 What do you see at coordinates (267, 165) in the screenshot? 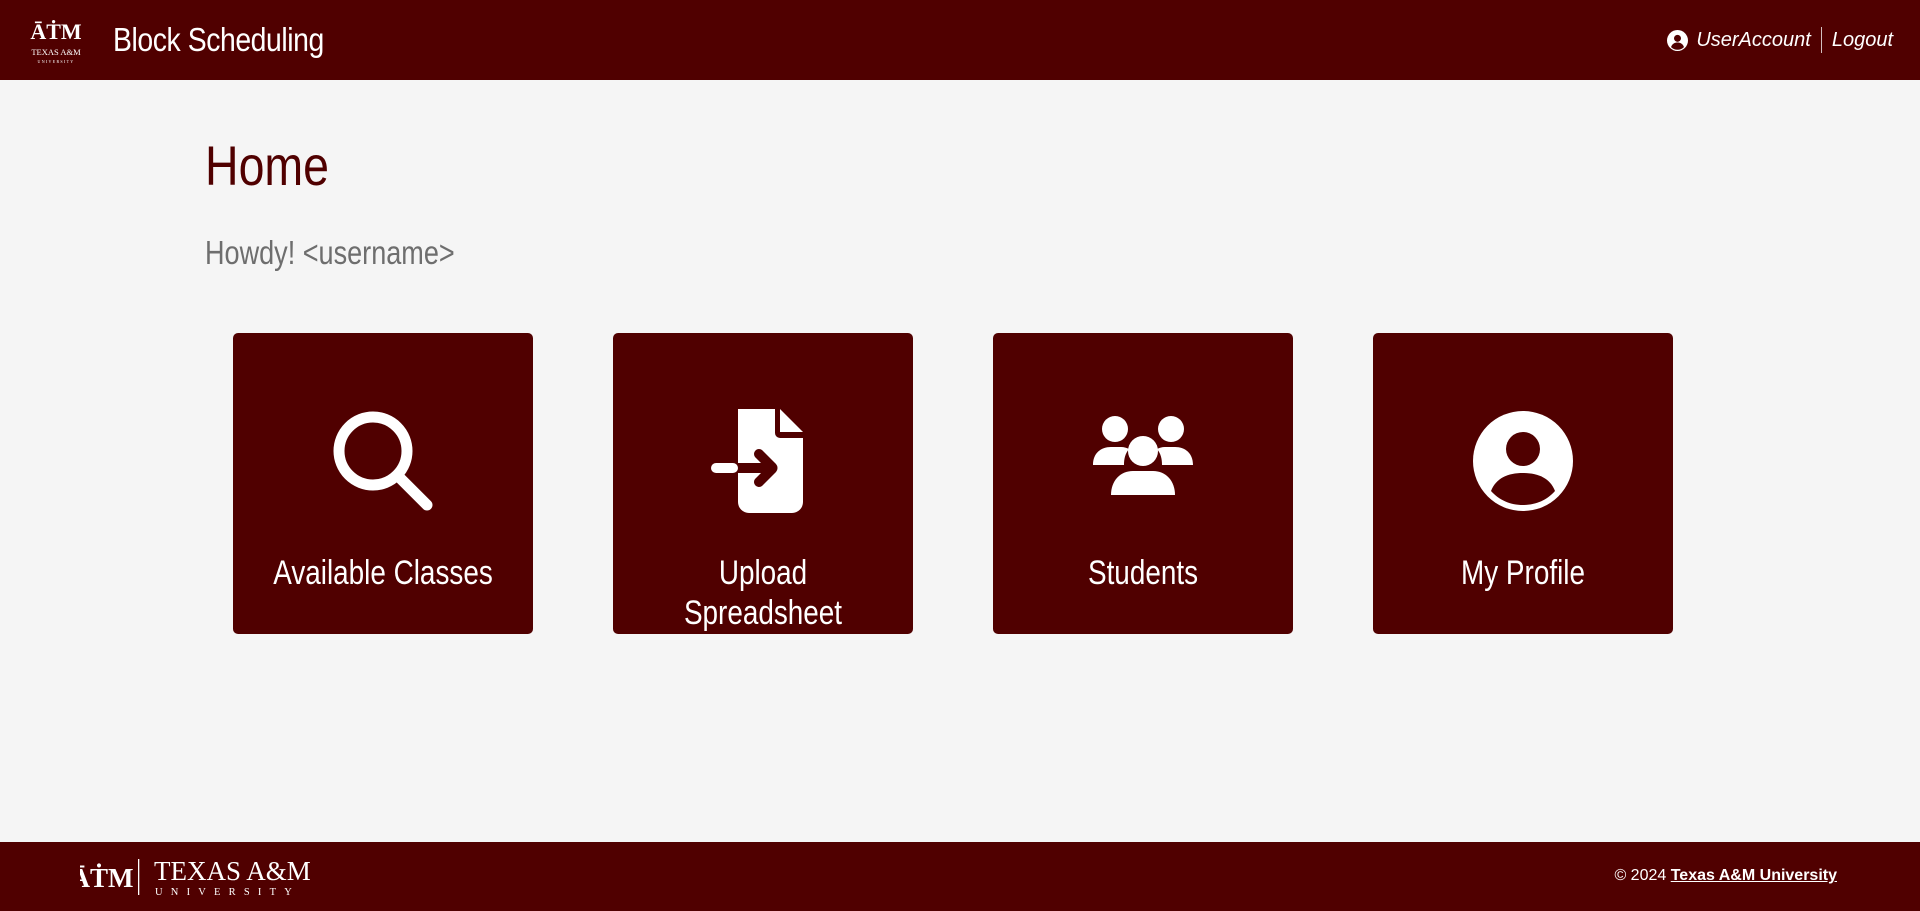
I see `page-title: Home` at bounding box center [267, 165].